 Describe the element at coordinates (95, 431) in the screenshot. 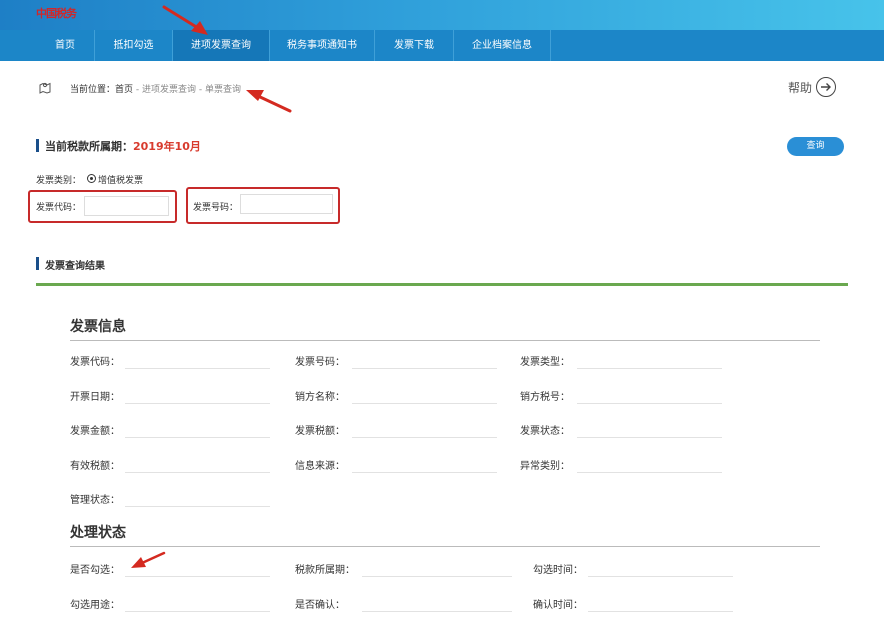

I see `field-label: 发票金额：` at that location.